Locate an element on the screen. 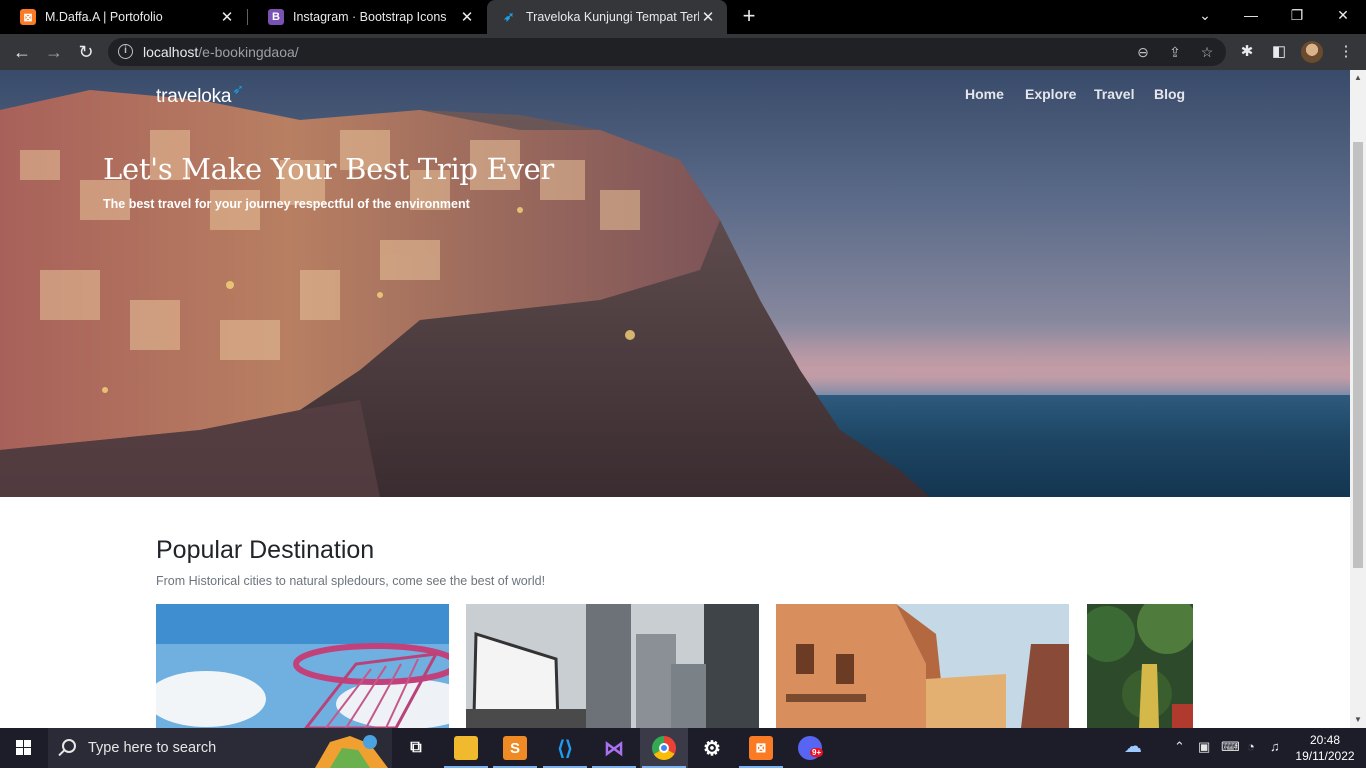  city-billboard-photo is located at coordinates (612, 666).